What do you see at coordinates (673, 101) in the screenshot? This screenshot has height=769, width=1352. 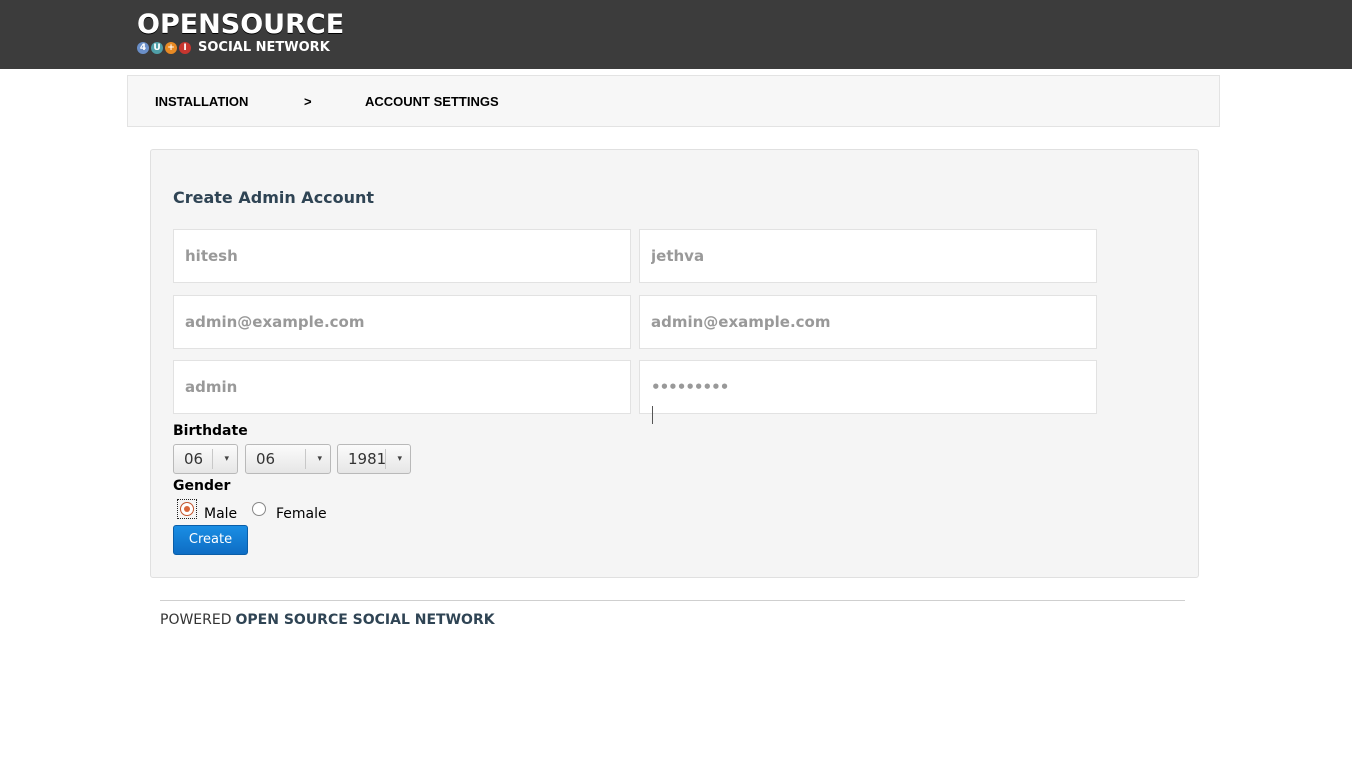 I see `breadcrumb: INSTALLATION > ACCOUNT SETTINGS` at bounding box center [673, 101].